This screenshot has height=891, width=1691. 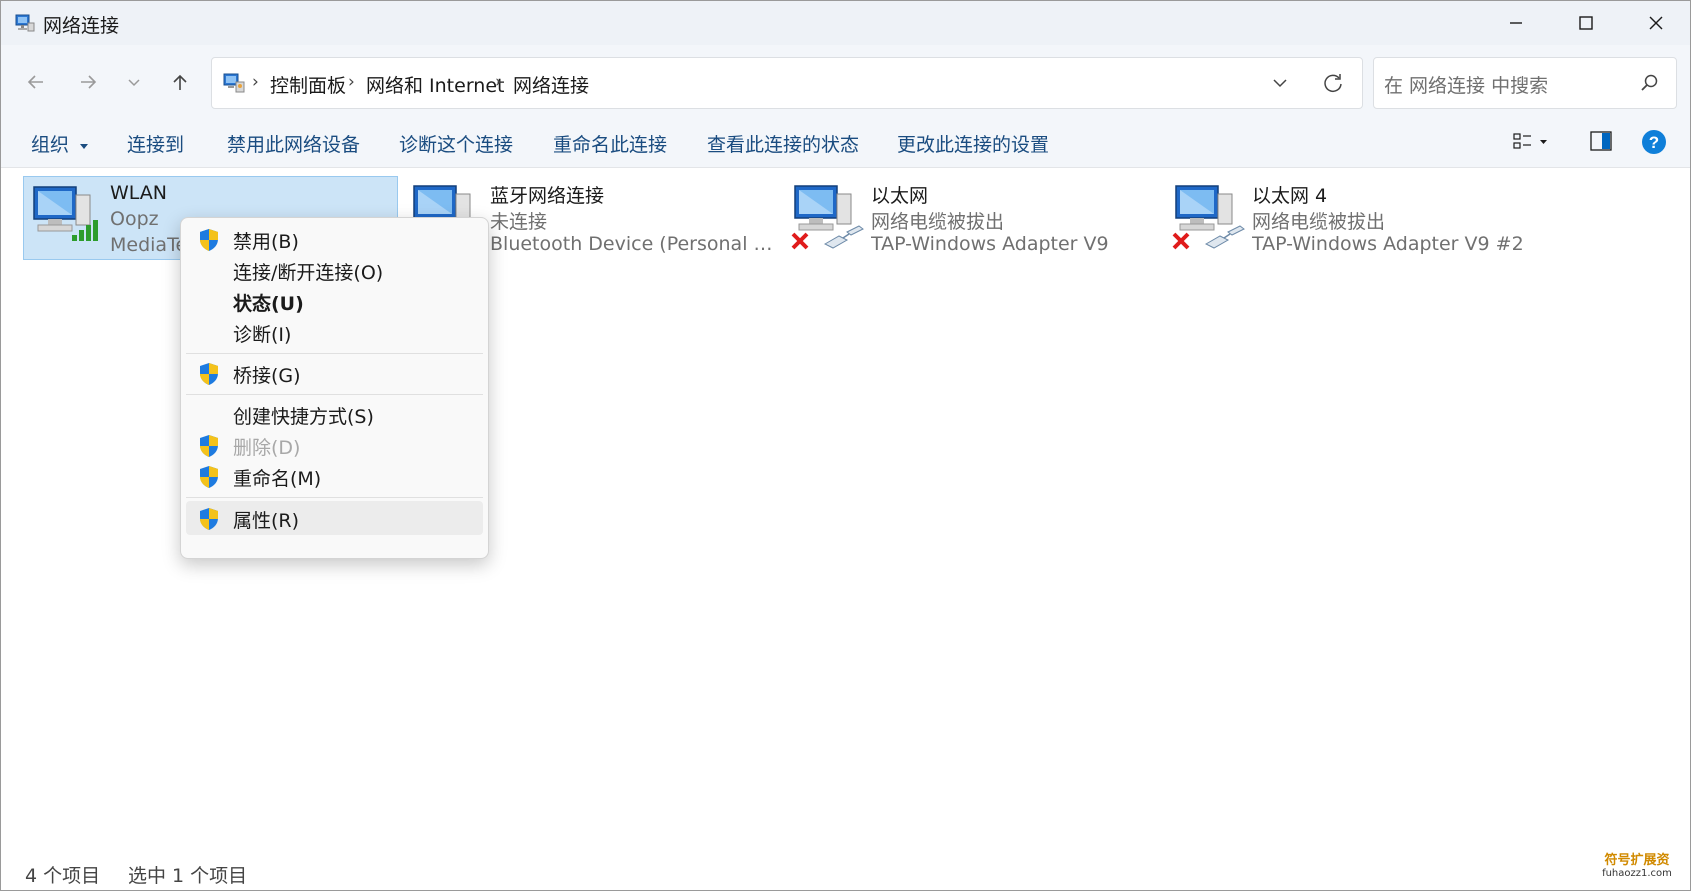 What do you see at coordinates (268, 304) in the screenshot?
I see `menu-item-label: 状态(U)` at bounding box center [268, 304].